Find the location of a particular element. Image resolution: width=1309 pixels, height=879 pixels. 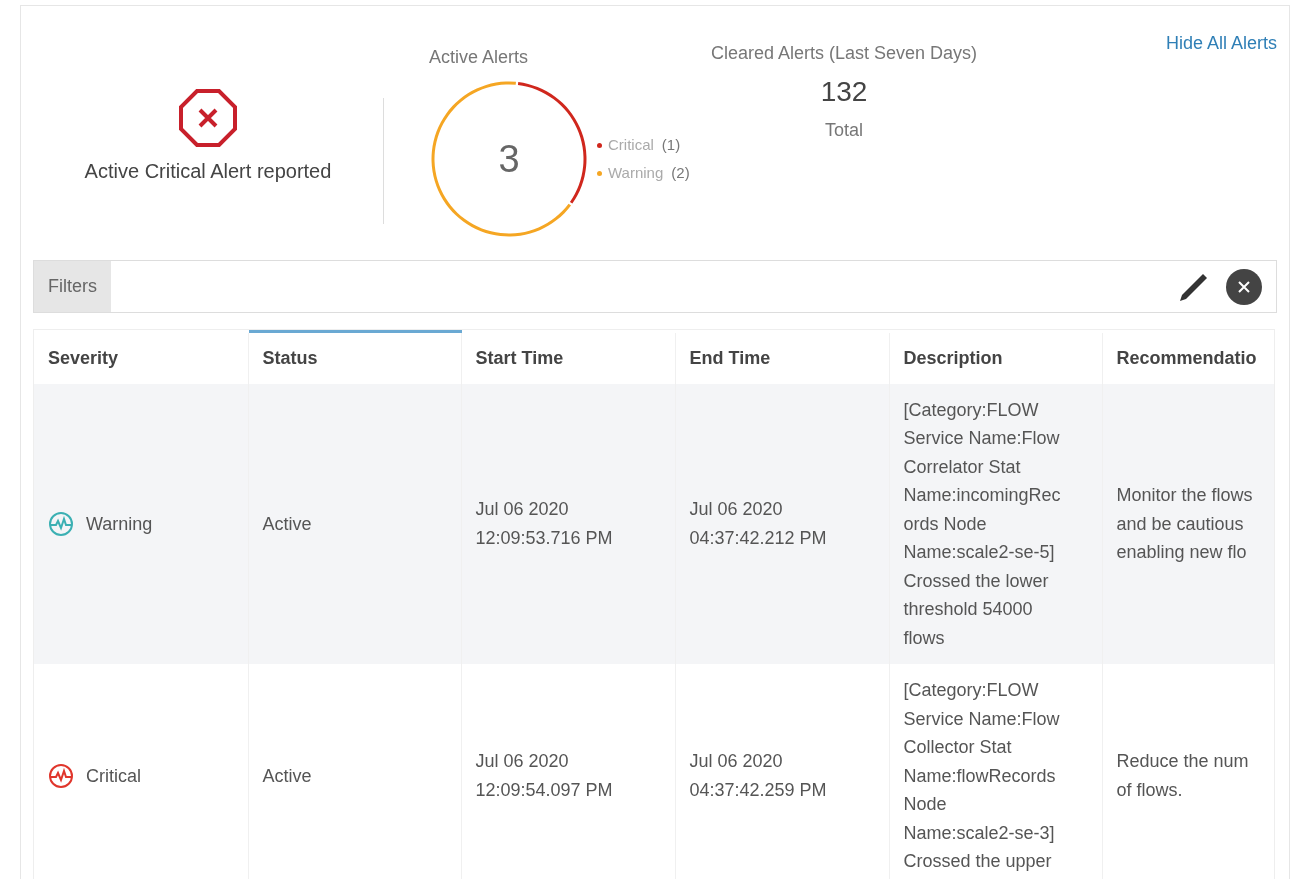

cleared-title: Cleared Alerts (Last Seven Days) is located at coordinates (844, 53).